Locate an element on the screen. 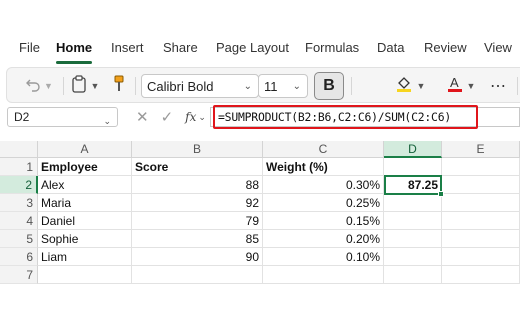 Image resolution: width=520 pixels, height=309 pixels. enter-icon: ✓ is located at coordinates (167, 117).